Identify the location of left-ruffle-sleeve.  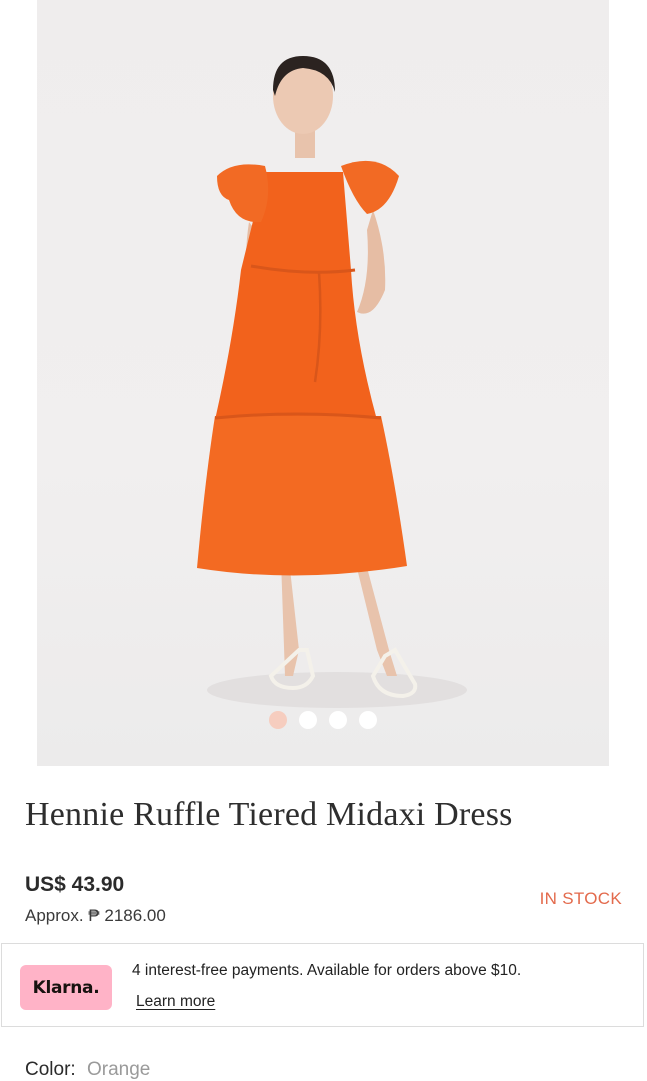
(243, 193).